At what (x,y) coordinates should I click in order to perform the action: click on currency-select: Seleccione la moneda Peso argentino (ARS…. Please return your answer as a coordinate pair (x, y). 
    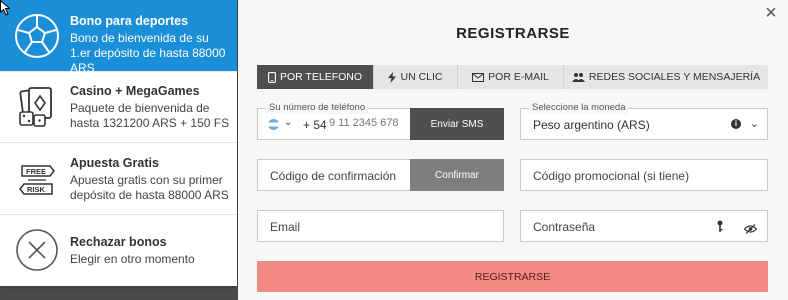
    Looking at the image, I should click on (644, 121).